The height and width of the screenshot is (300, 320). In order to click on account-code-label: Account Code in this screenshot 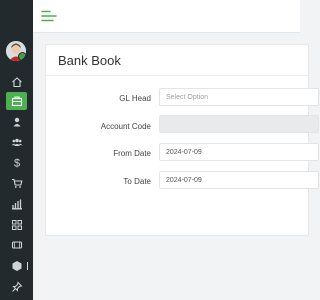, I will do `click(125, 126)`.